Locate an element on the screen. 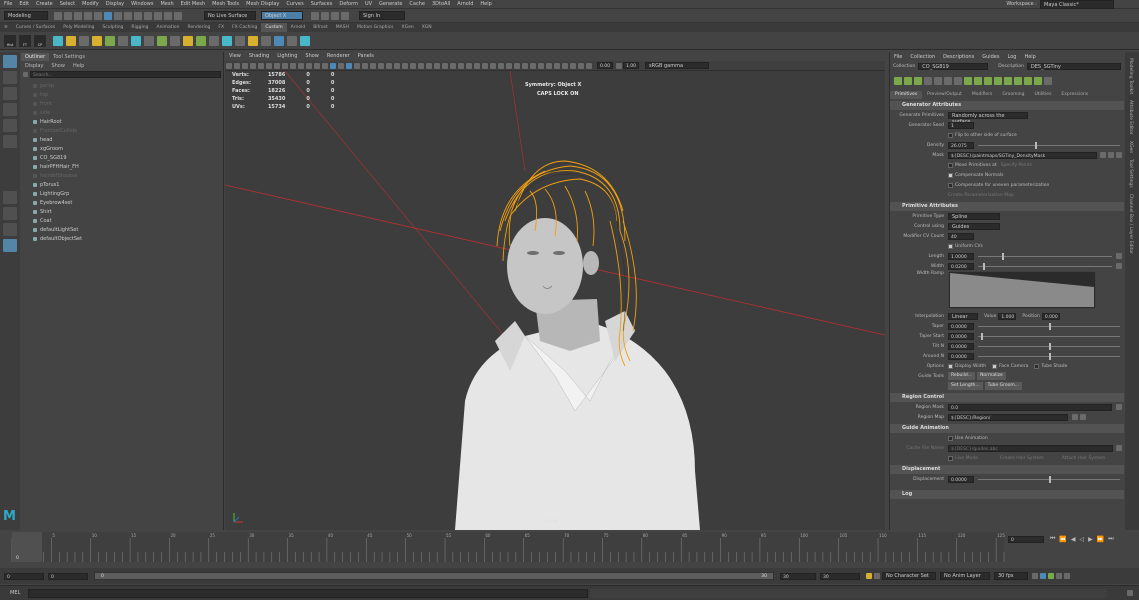  xgen-menu-guides: Guides is located at coordinates (990, 57).